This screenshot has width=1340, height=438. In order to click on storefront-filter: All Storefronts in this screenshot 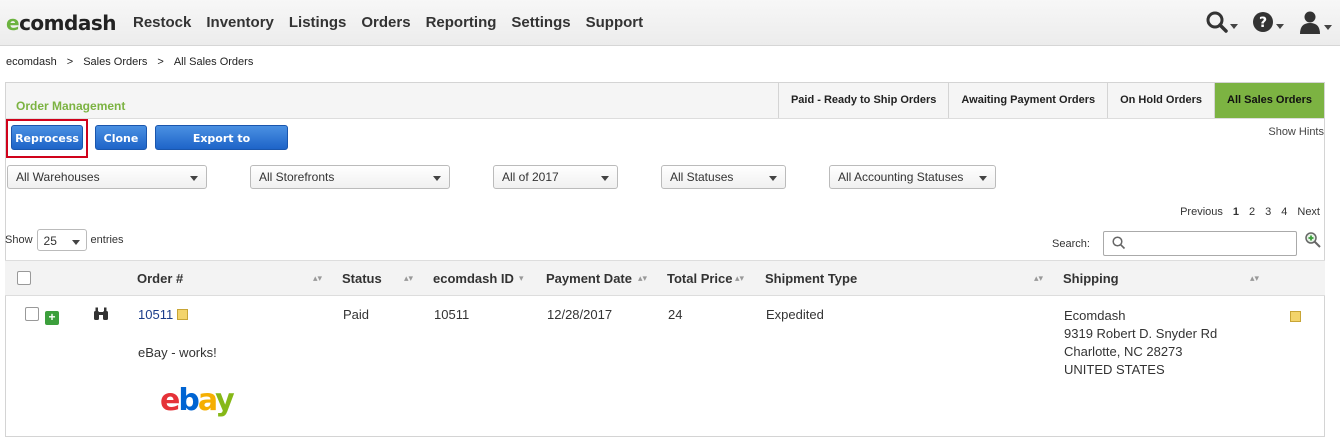, I will do `click(350, 177)`.